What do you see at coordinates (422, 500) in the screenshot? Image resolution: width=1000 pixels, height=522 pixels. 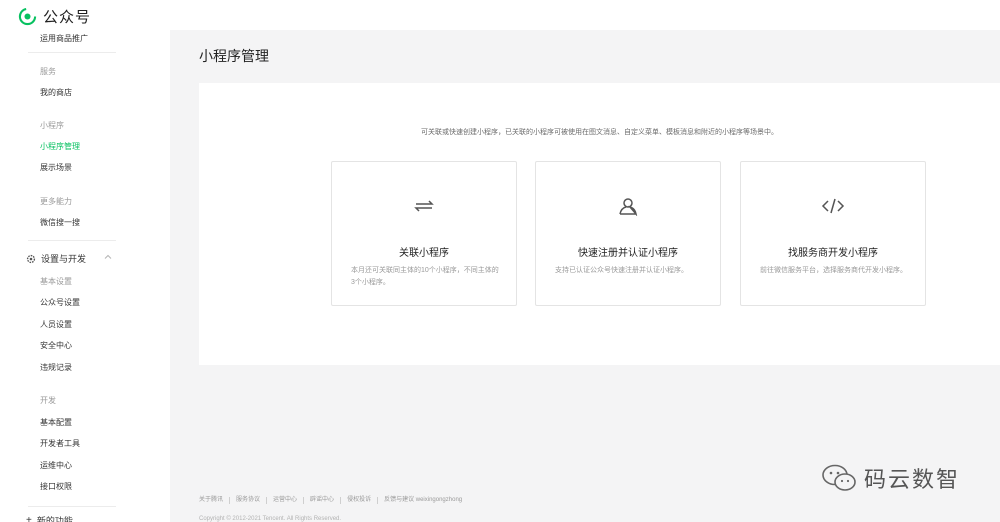 I see `footer-link: 反馈与建议 weixingongzhong` at bounding box center [422, 500].